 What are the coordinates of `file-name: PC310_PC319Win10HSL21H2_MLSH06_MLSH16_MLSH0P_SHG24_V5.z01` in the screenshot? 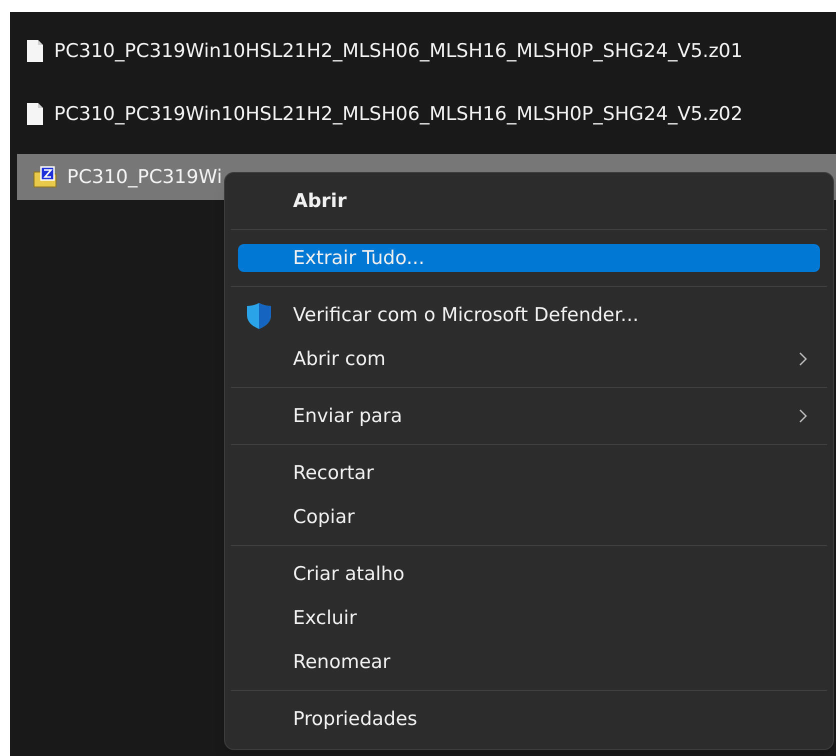 It's located at (398, 51).